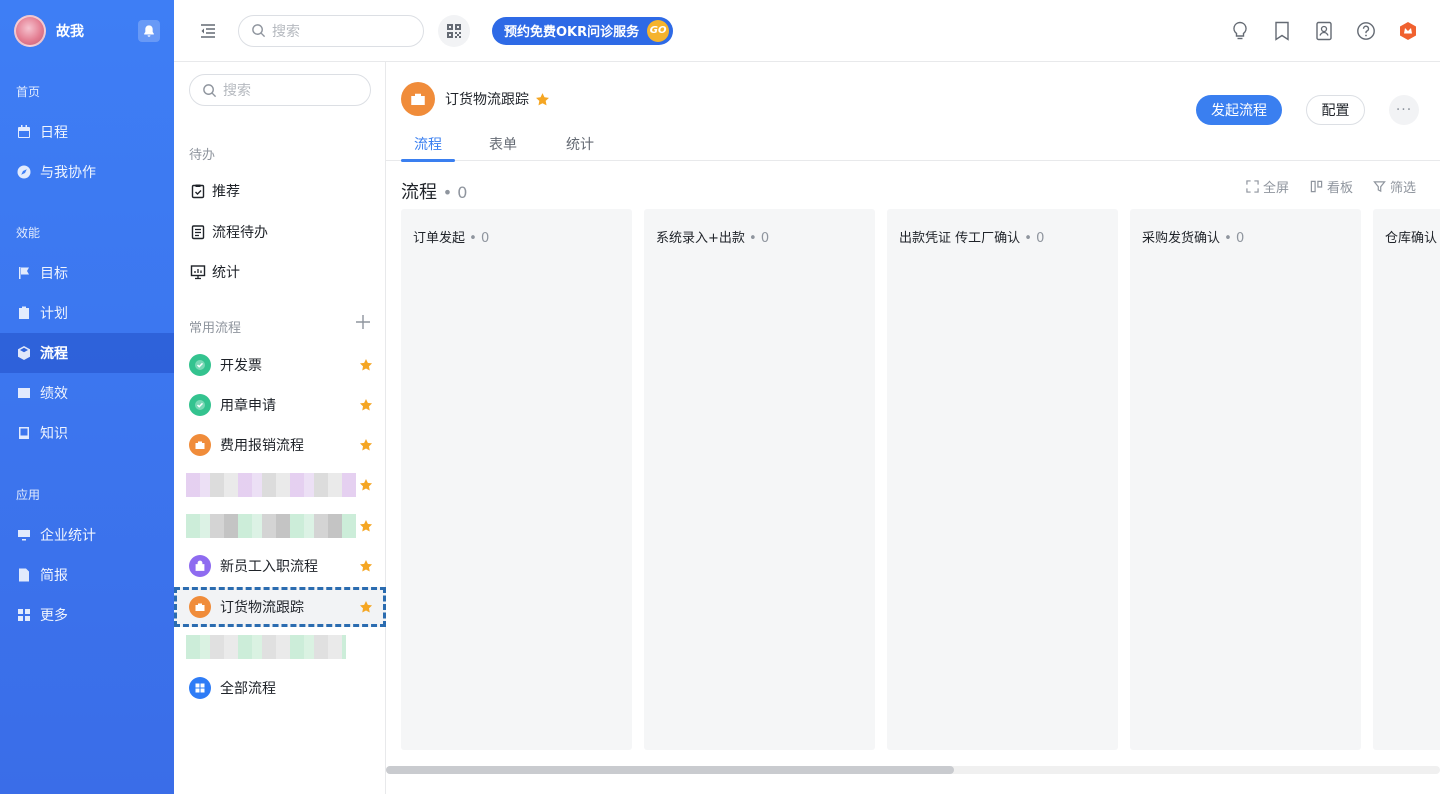  Describe the element at coordinates (24, 575) in the screenshot. I see `doc-icon` at that location.